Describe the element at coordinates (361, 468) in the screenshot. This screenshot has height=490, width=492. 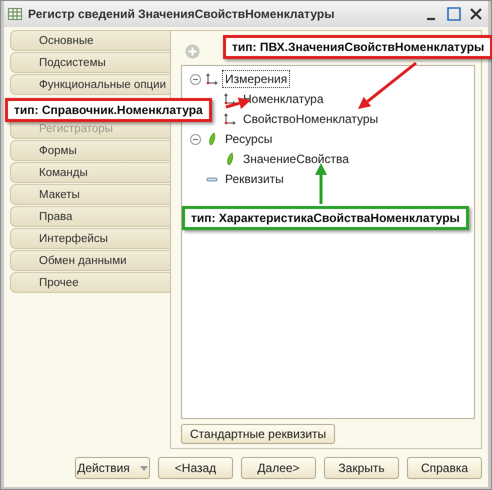
I see `footer-button: Закрыть` at that location.